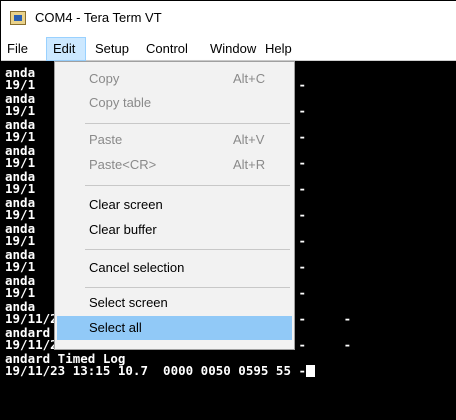 This screenshot has width=456, height=420. I want to click on menu-bar: File Edit Setup Control Window Help, so click(228, 49).